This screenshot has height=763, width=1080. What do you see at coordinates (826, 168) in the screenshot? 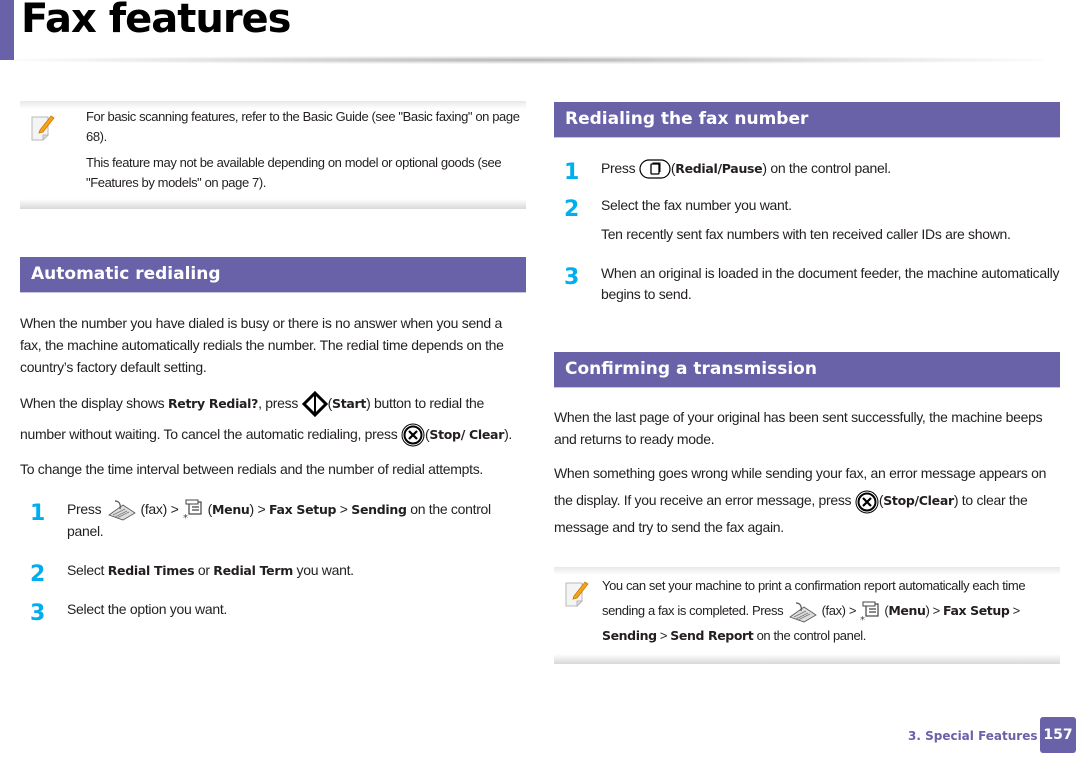
I see `text: ) on the control panel.` at bounding box center [826, 168].